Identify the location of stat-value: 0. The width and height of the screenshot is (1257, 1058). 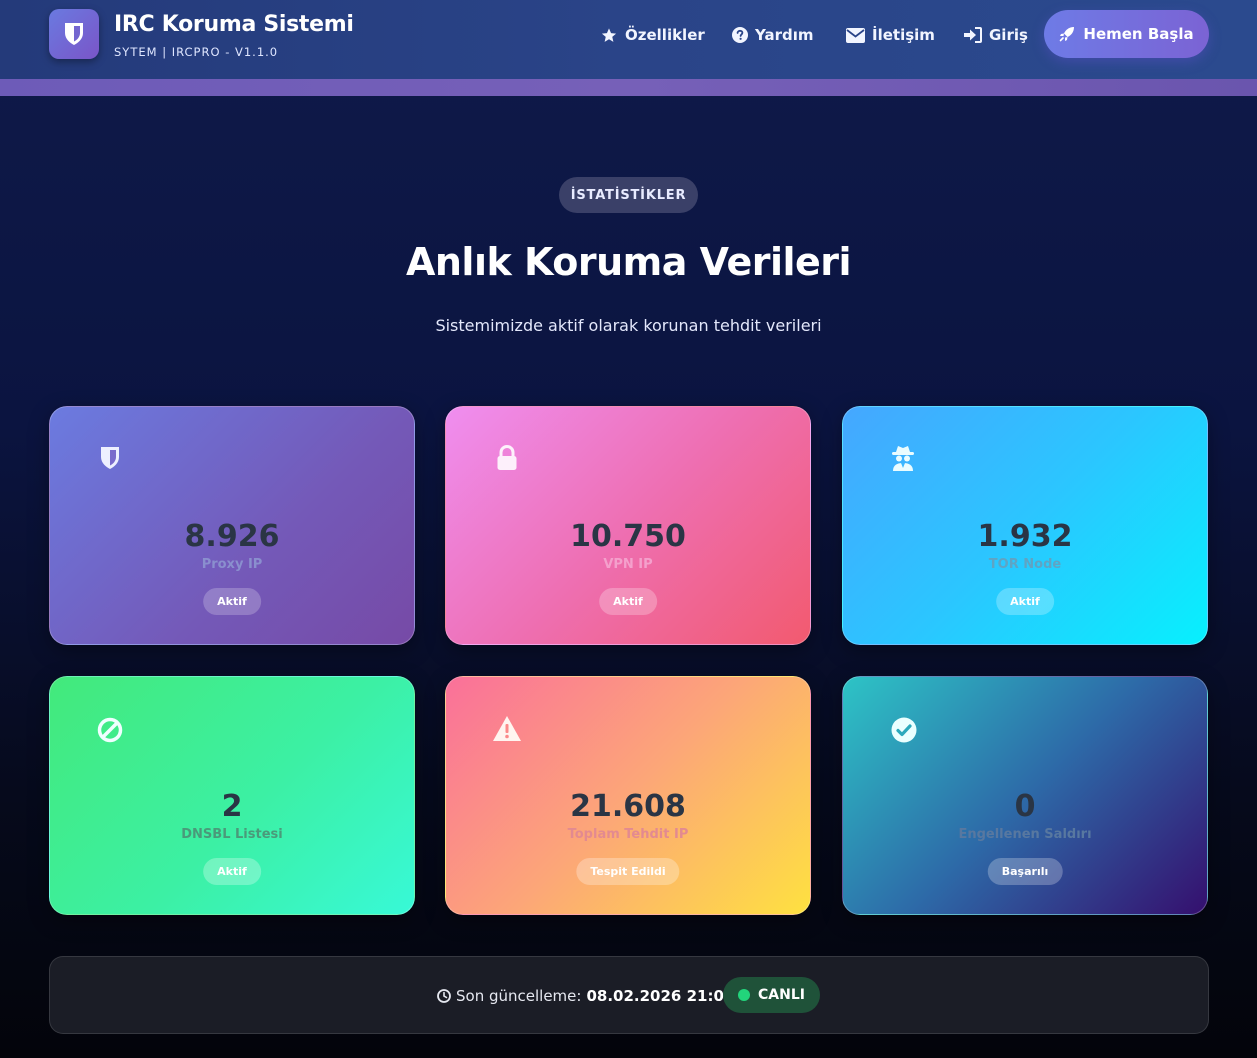
(1025, 806).